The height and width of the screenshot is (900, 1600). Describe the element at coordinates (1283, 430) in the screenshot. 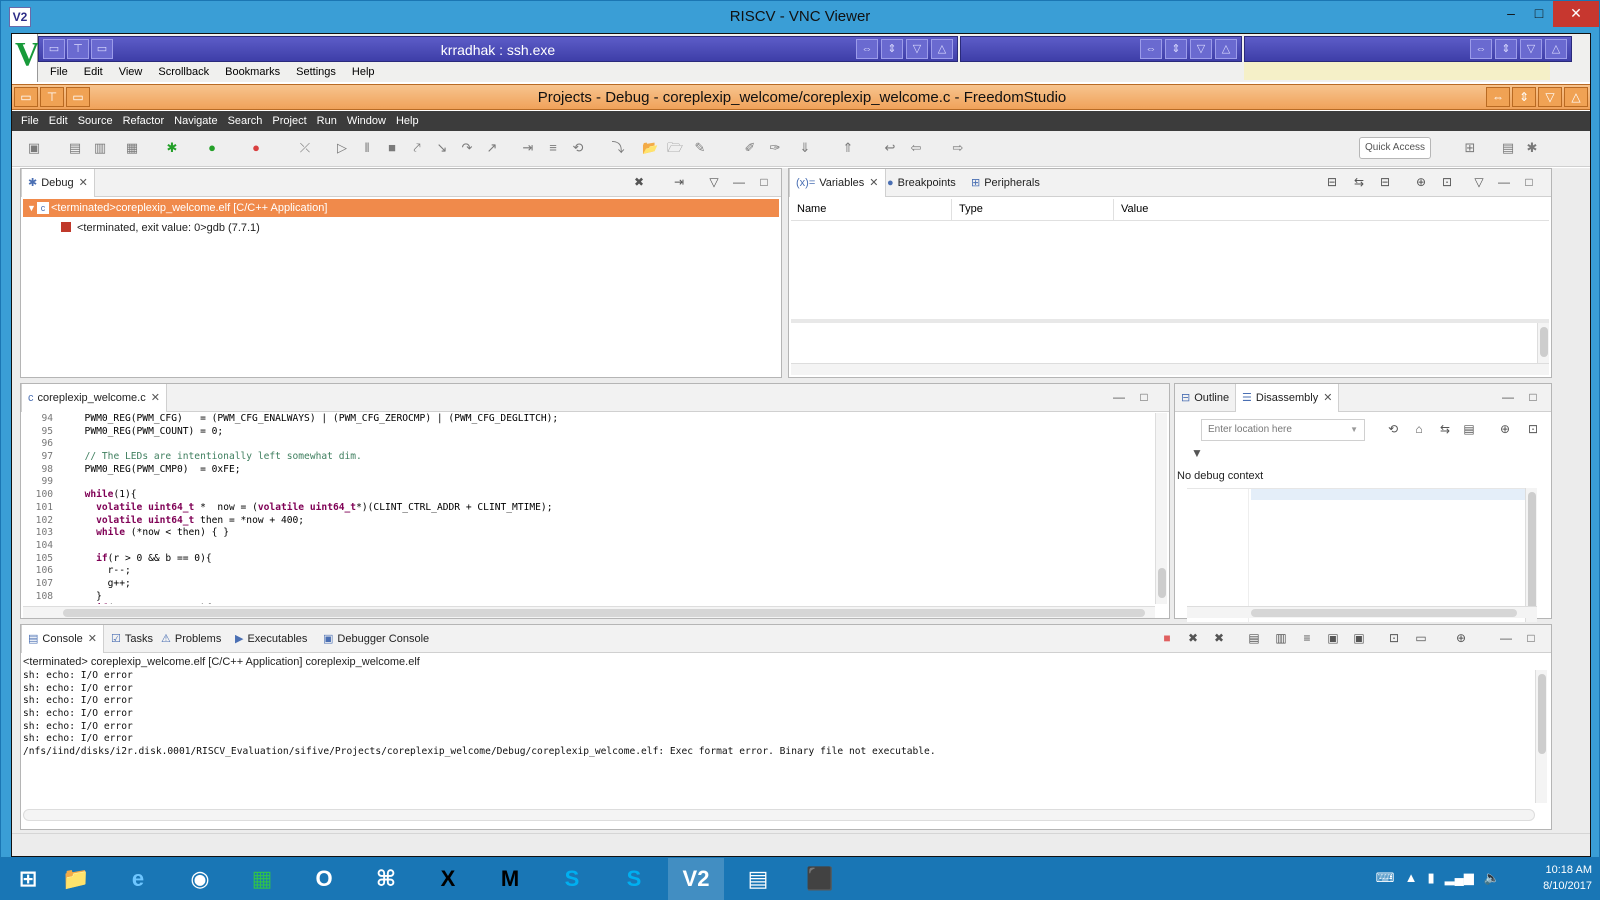

I see `location-input: Enter location here ▼` at that location.